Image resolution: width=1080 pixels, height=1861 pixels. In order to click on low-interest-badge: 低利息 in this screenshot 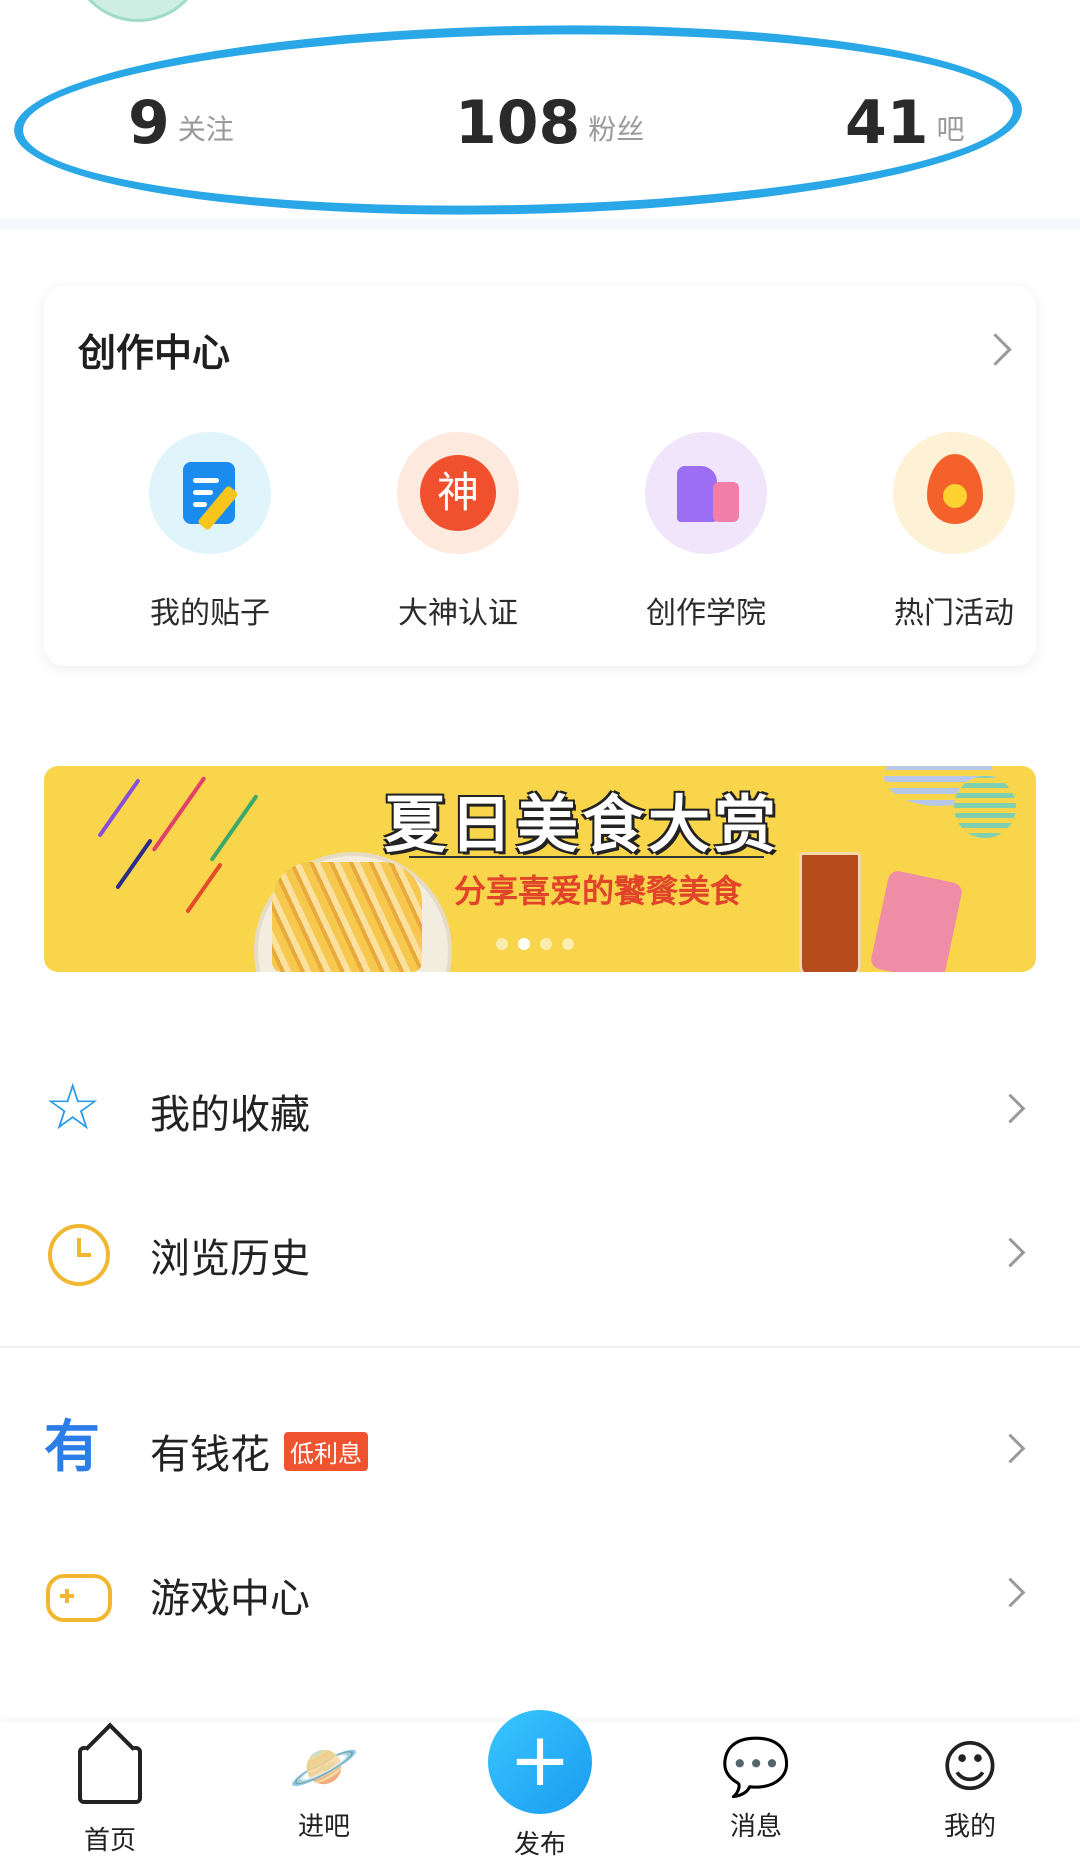, I will do `click(326, 1451)`.